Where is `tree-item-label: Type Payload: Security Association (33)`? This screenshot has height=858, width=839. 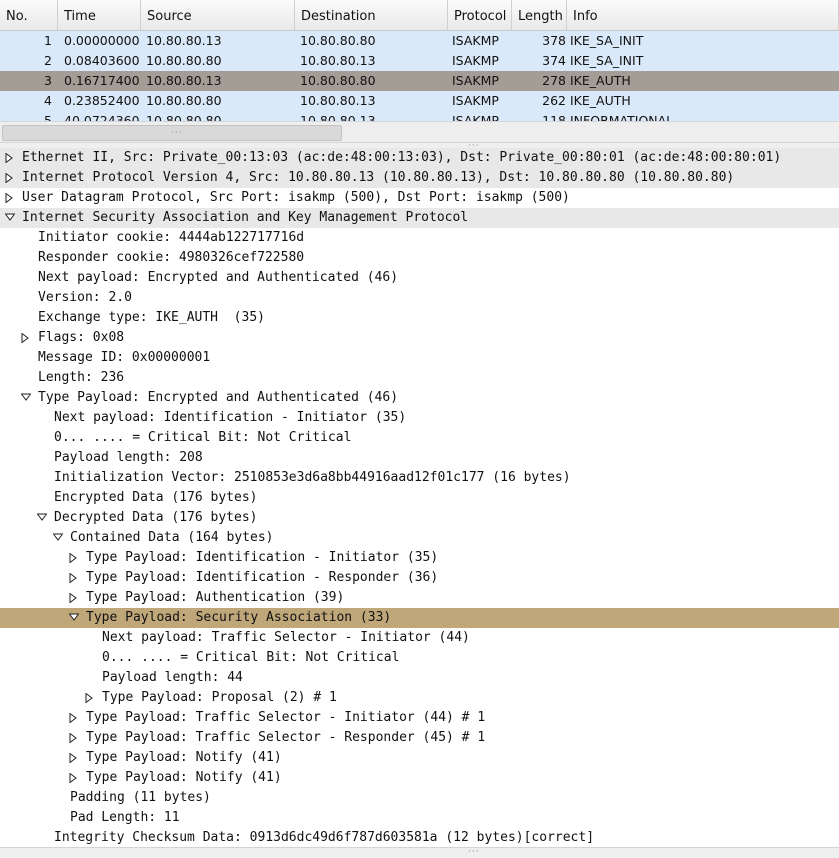 tree-item-label: Type Payload: Security Association (33) is located at coordinates (239, 617).